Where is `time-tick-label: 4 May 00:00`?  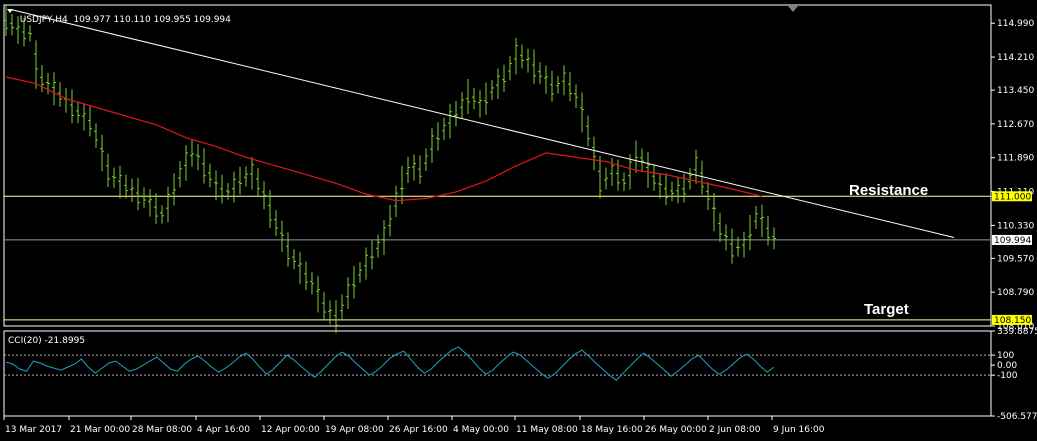 time-tick-label: 4 May 00:00 is located at coordinates (481, 430).